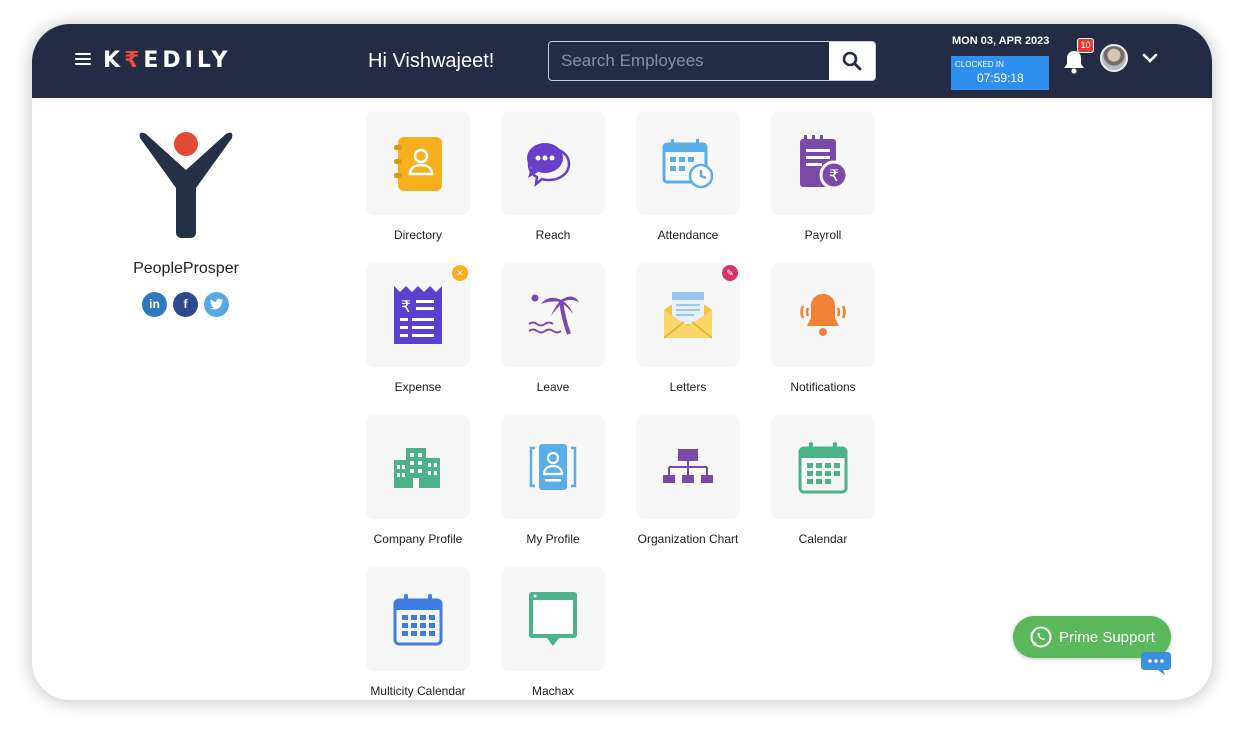 Image resolution: width=1244 pixels, height=740 pixels. I want to click on module-label: Attendance, so click(688, 235).